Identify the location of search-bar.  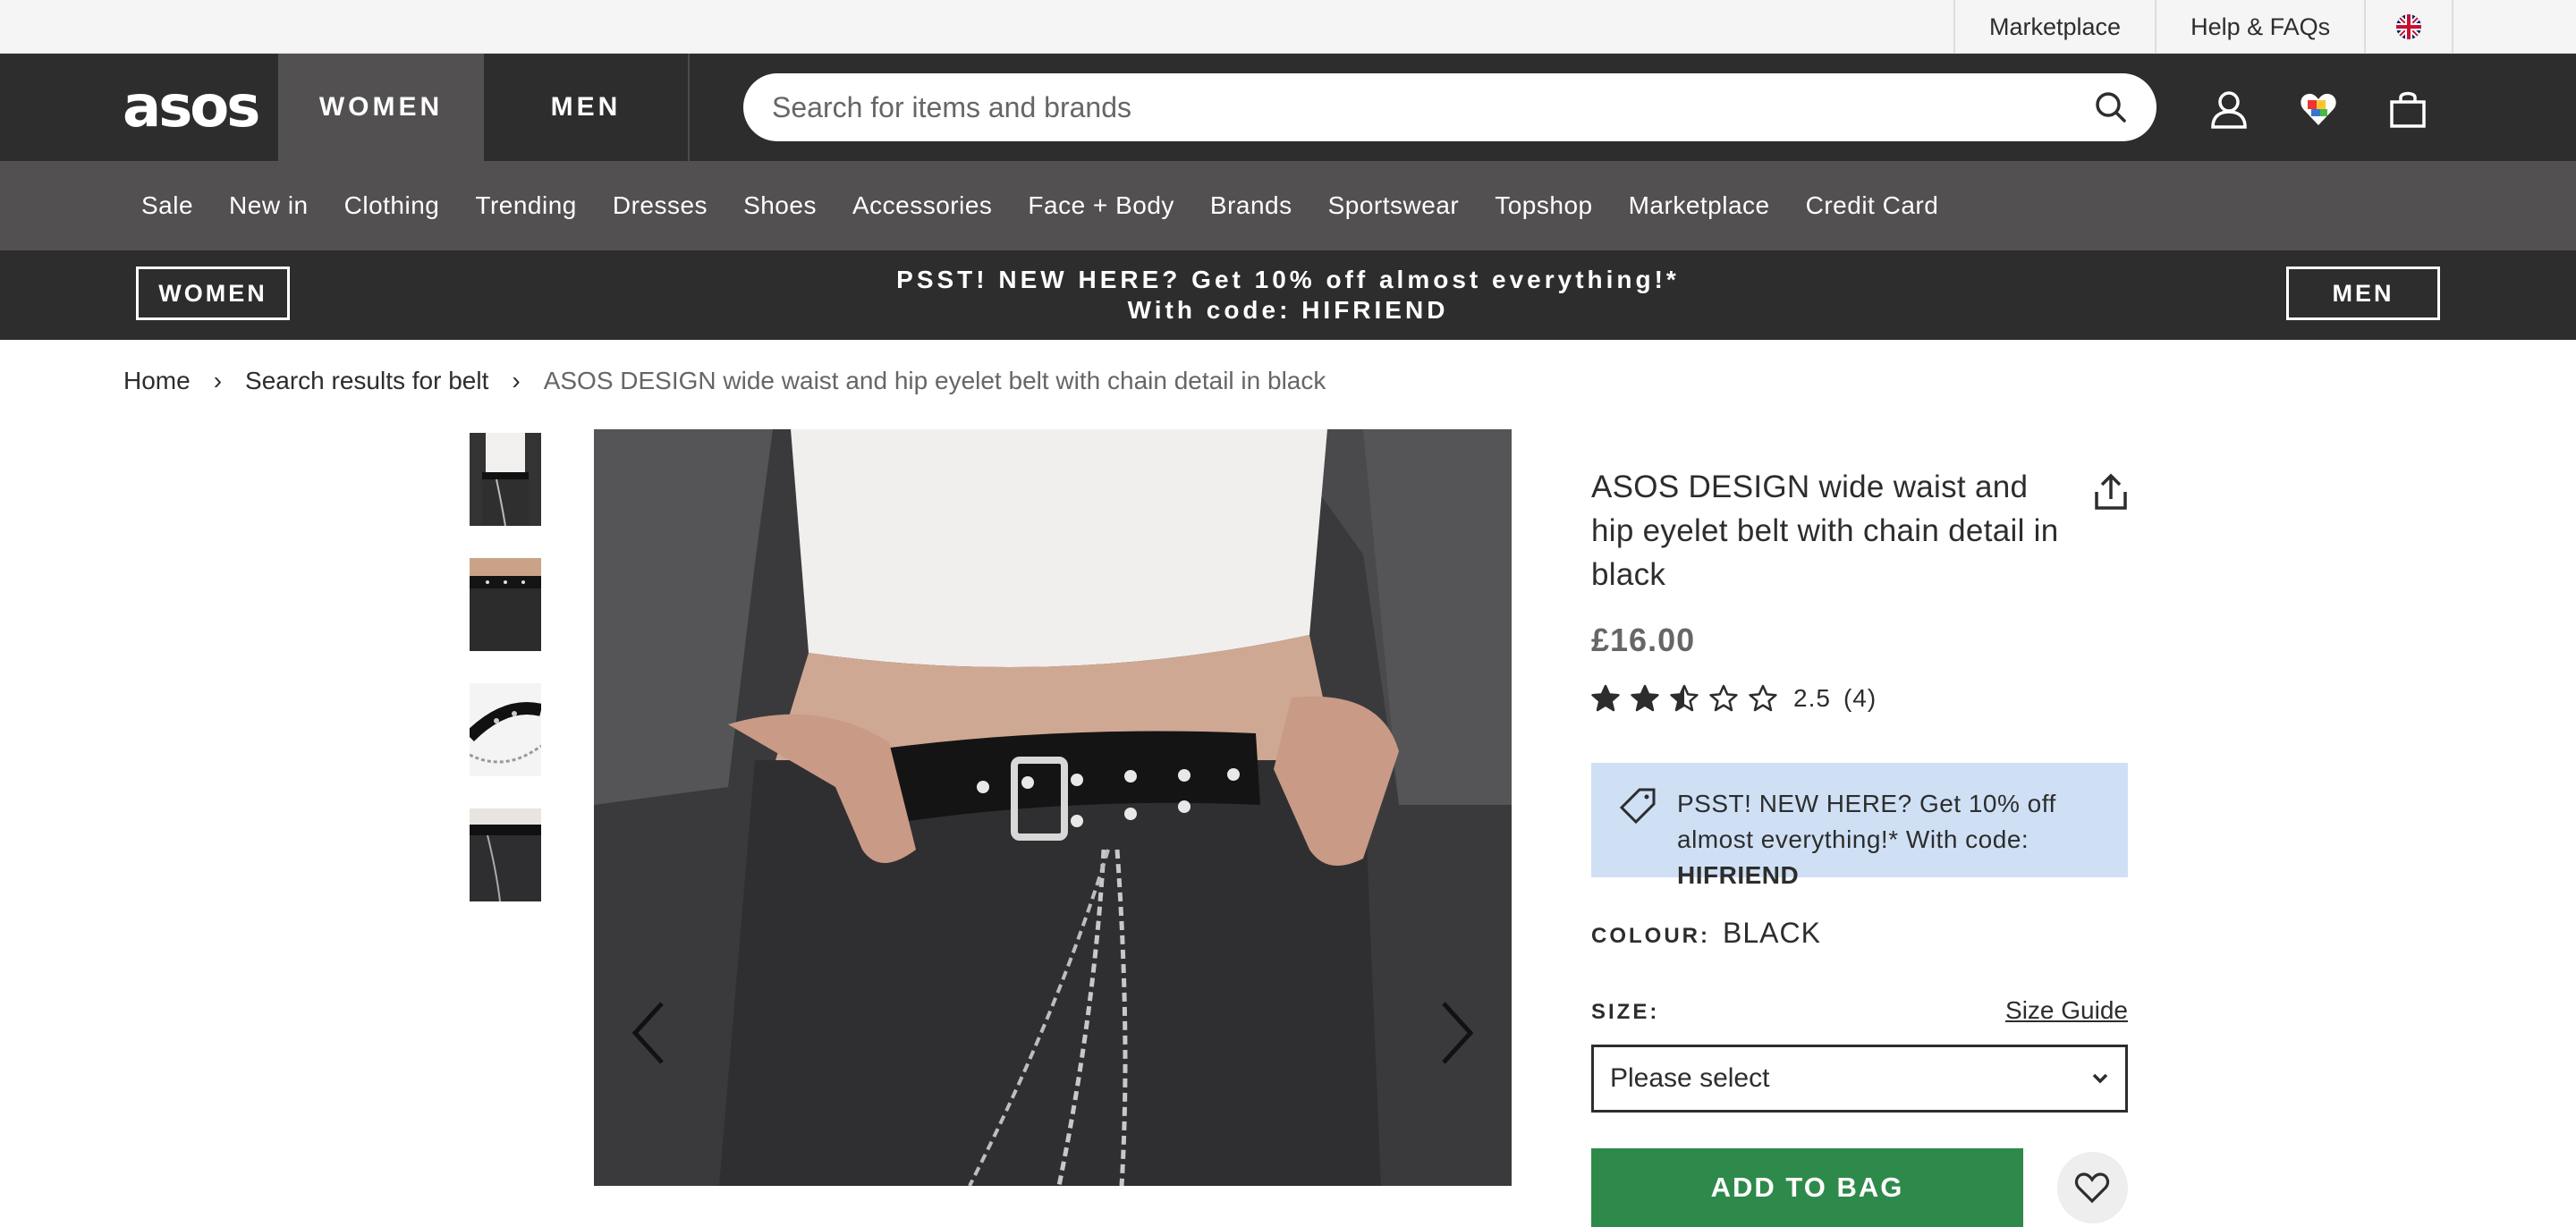
(1450, 107).